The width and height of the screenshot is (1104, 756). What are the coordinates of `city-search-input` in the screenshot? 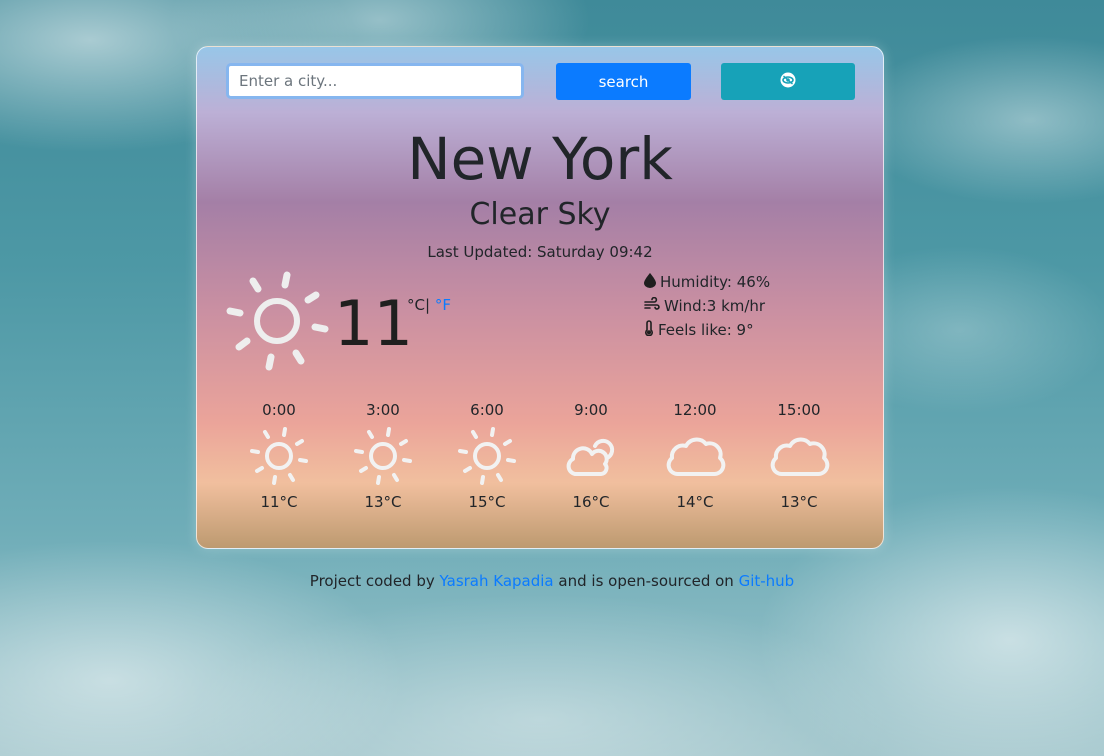 It's located at (375, 81).